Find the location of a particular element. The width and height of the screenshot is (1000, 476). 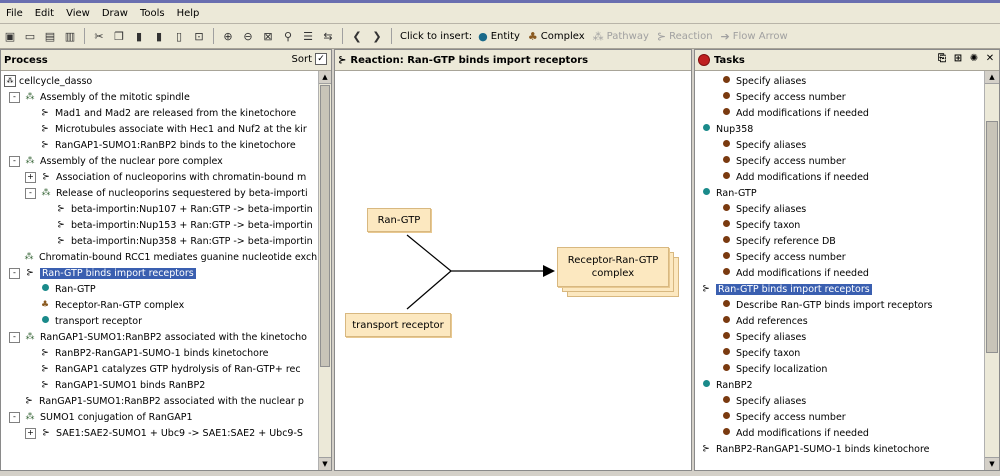

save-all-icon: ▥ is located at coordinates (70, 36).